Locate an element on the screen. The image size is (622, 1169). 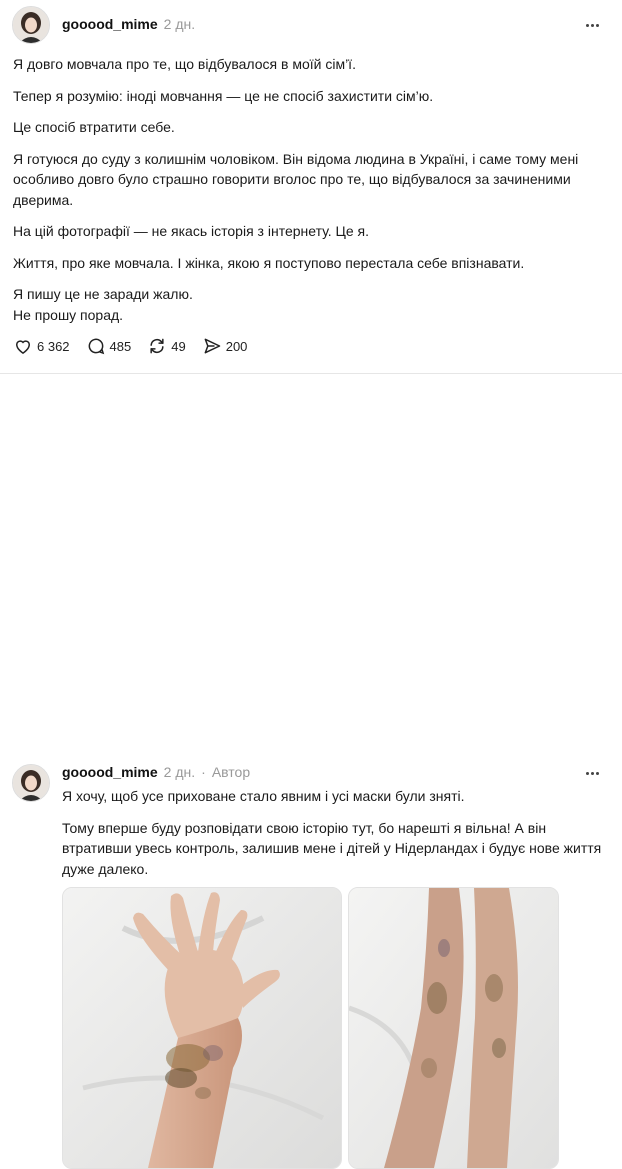
repost-count: 49 is located at coordinates (178, 346).